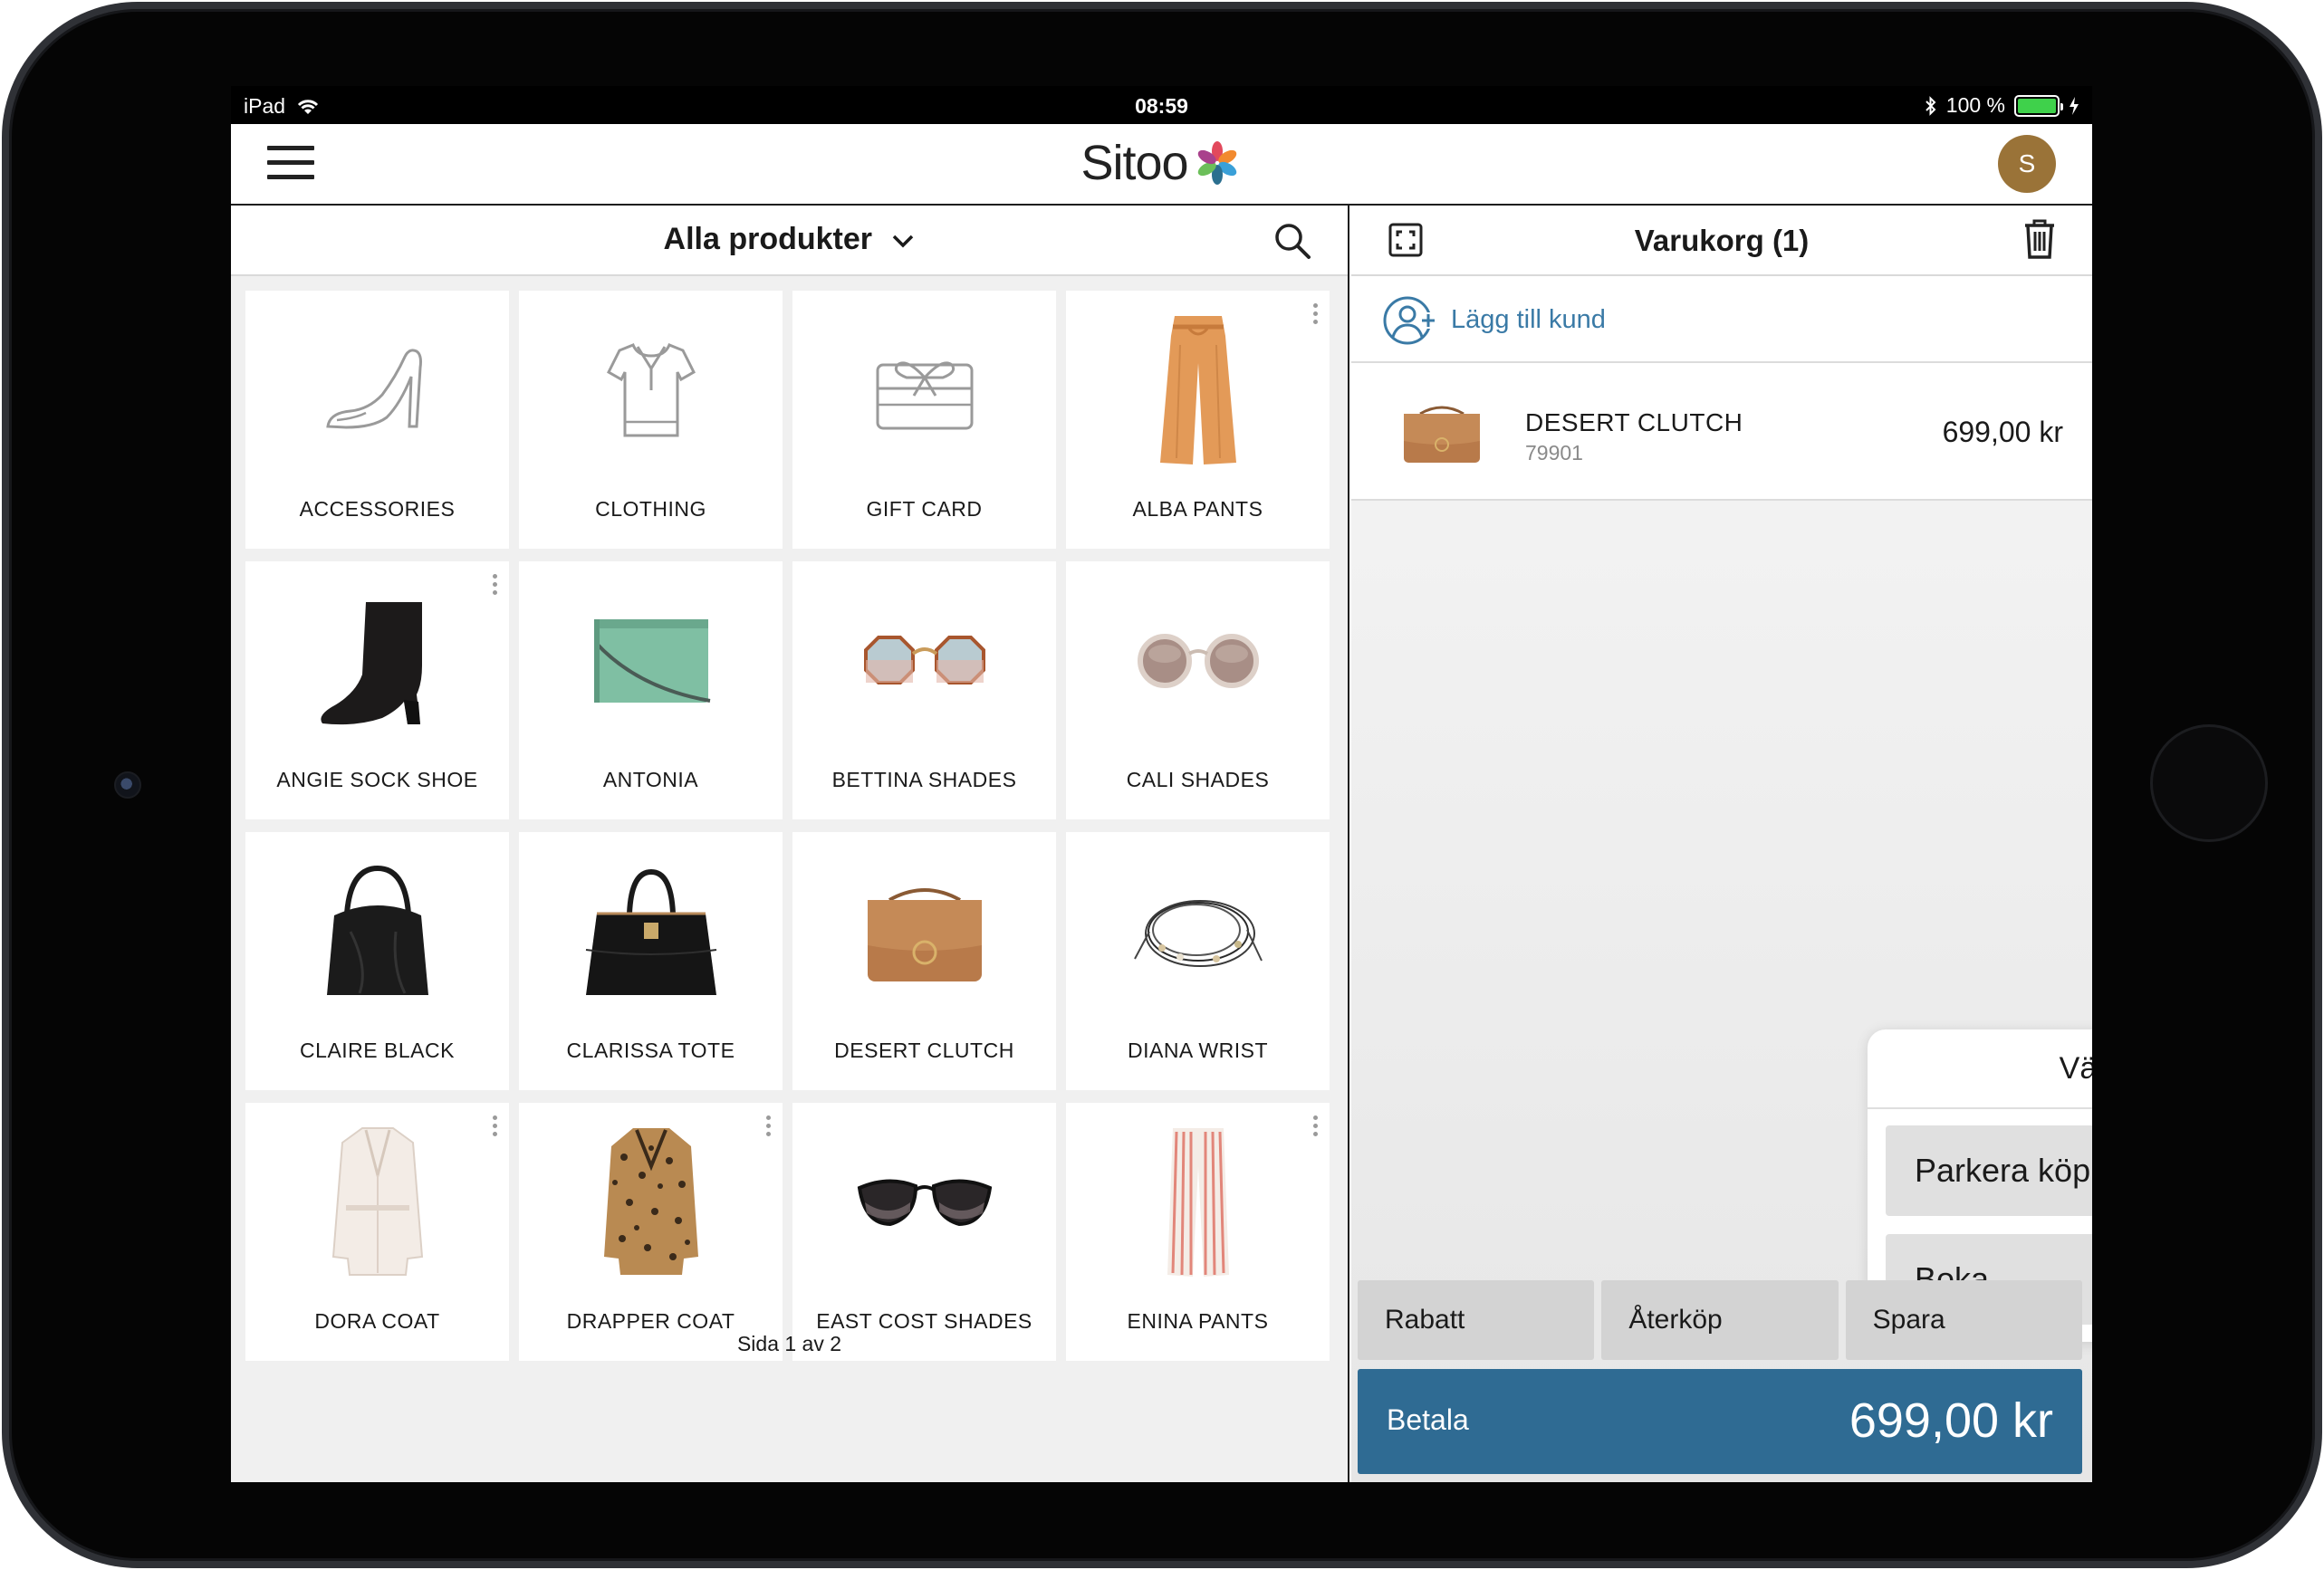 This screenshot has width=2324, height=1570. I want to click on bluetooth-icon, so click(1930, 105).